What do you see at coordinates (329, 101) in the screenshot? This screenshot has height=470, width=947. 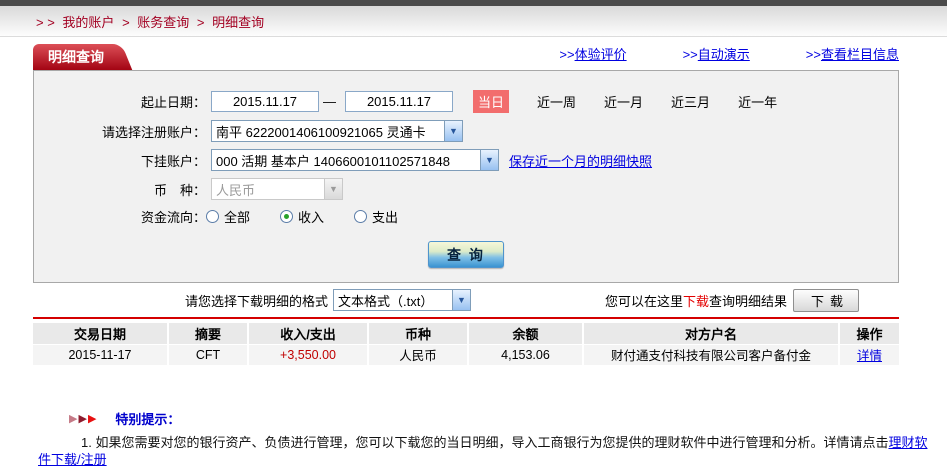 I see `date-dash: —` at bounding box center [329, 101].